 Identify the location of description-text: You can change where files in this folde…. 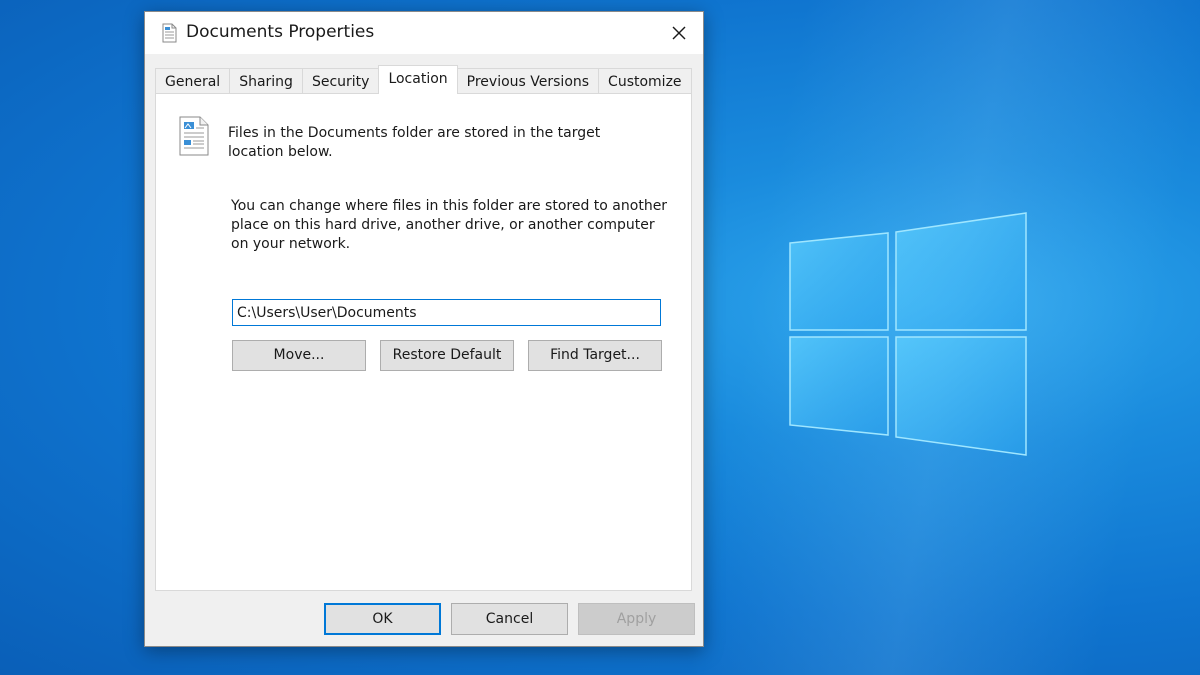
(449, 225).